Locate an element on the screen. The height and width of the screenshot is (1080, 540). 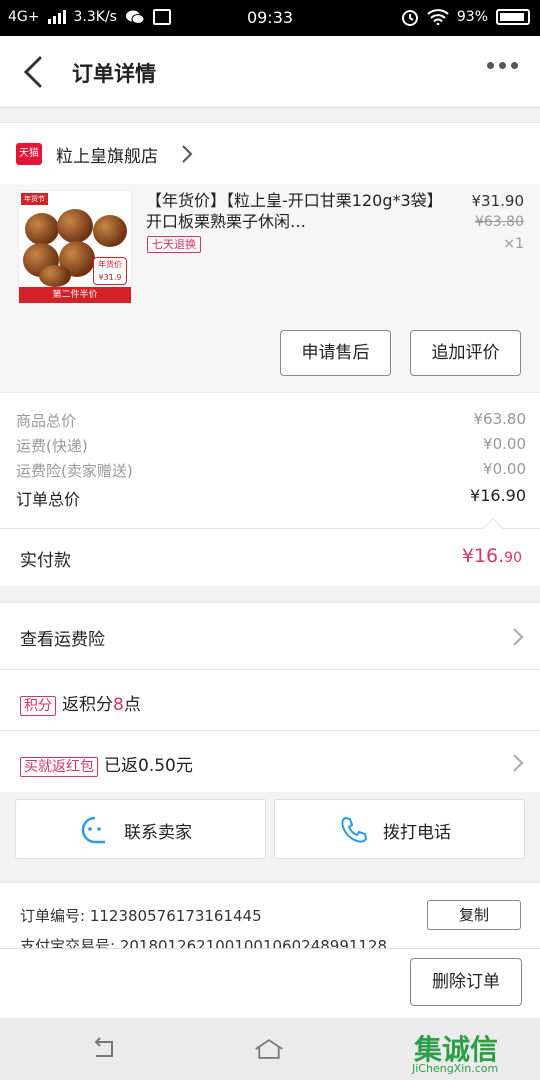
delete-order-button: 删除订单 is located at coordinates (466, 982).